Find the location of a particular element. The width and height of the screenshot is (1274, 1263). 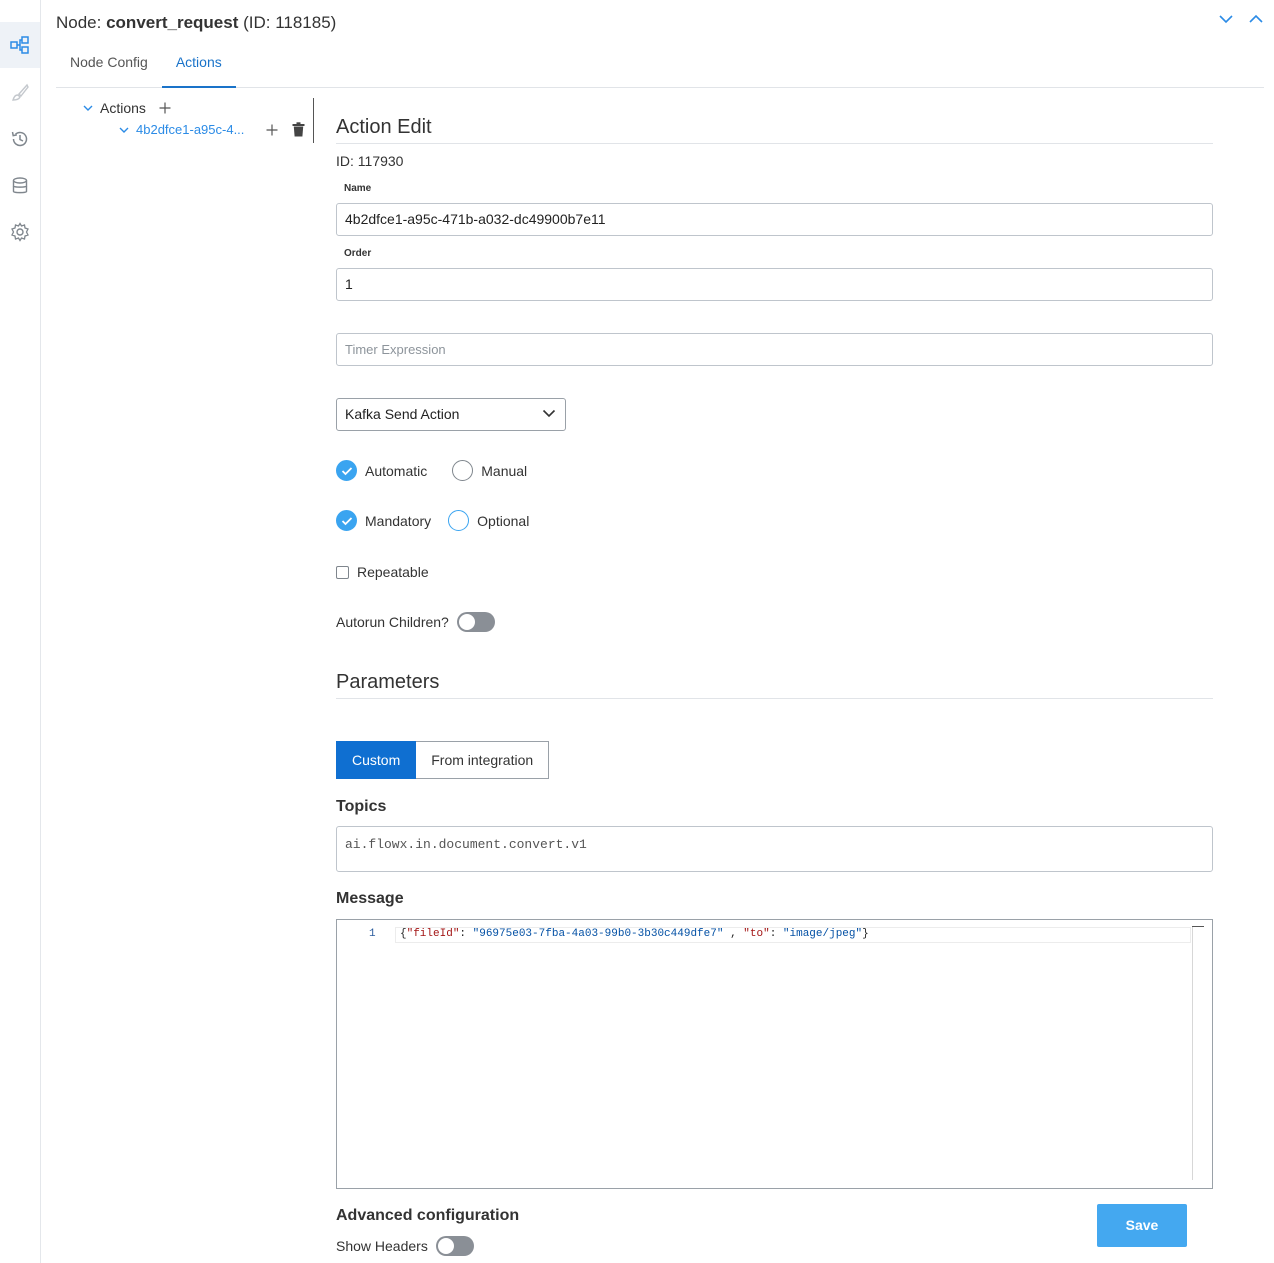

history-icon is located at coordinates (19, 139).